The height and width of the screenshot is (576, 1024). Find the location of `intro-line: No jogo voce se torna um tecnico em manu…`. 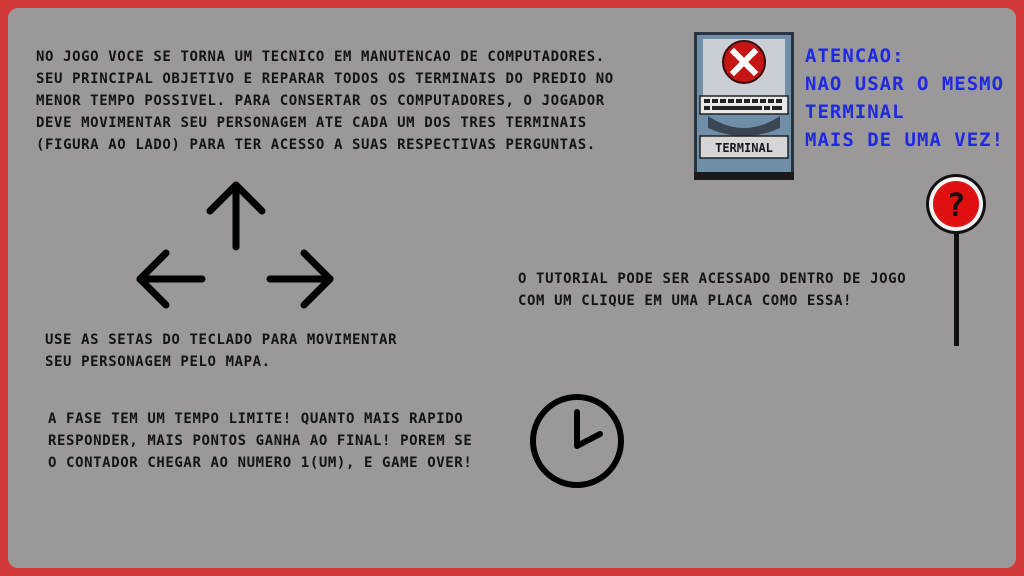

intro-line: No jogo voce se torna um tecnico em manu… is located at coordinates (320, 57).